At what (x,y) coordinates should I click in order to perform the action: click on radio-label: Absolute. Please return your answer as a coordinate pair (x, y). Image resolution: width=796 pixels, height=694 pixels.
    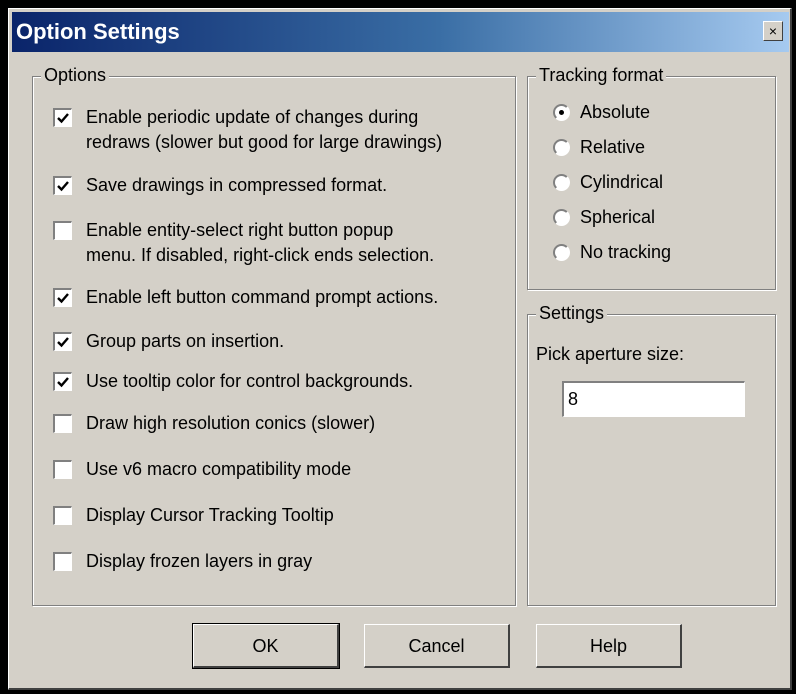
    Looking at the image, I should click on (615, 112).